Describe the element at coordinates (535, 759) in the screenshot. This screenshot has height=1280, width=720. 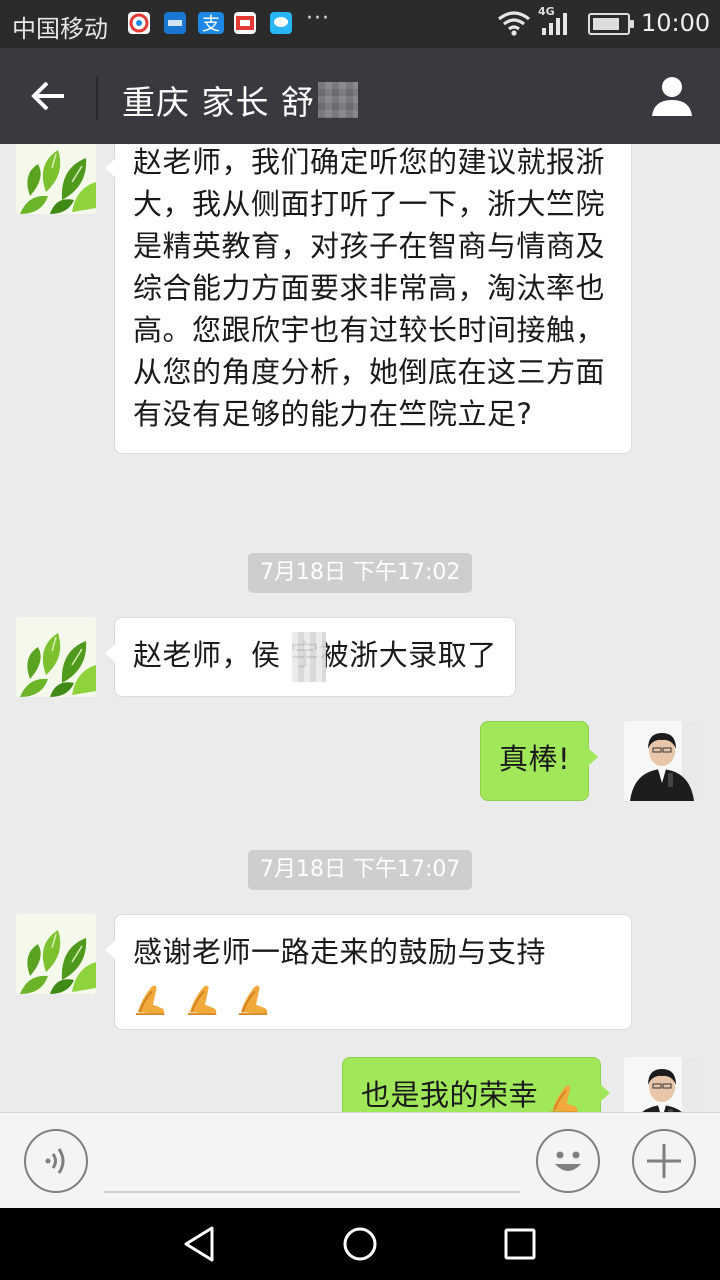
I see `message-text: 真棒!` at that location.